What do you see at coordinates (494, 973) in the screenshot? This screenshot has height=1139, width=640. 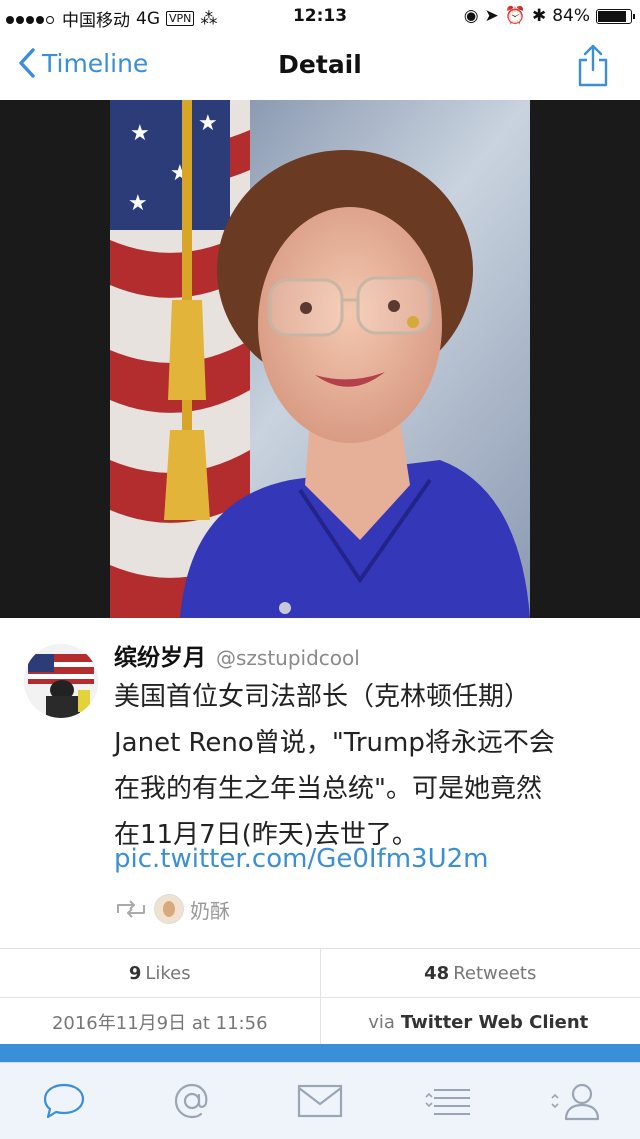 I see `retweets-label: Retweets` at bounding box center [494, 973].